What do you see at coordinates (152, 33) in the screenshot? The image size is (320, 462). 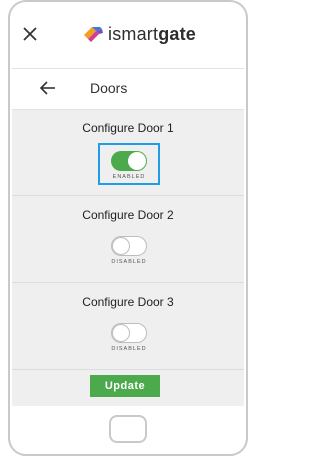 I see `logo-text: ismartgate` at bounding box center [152, 33].